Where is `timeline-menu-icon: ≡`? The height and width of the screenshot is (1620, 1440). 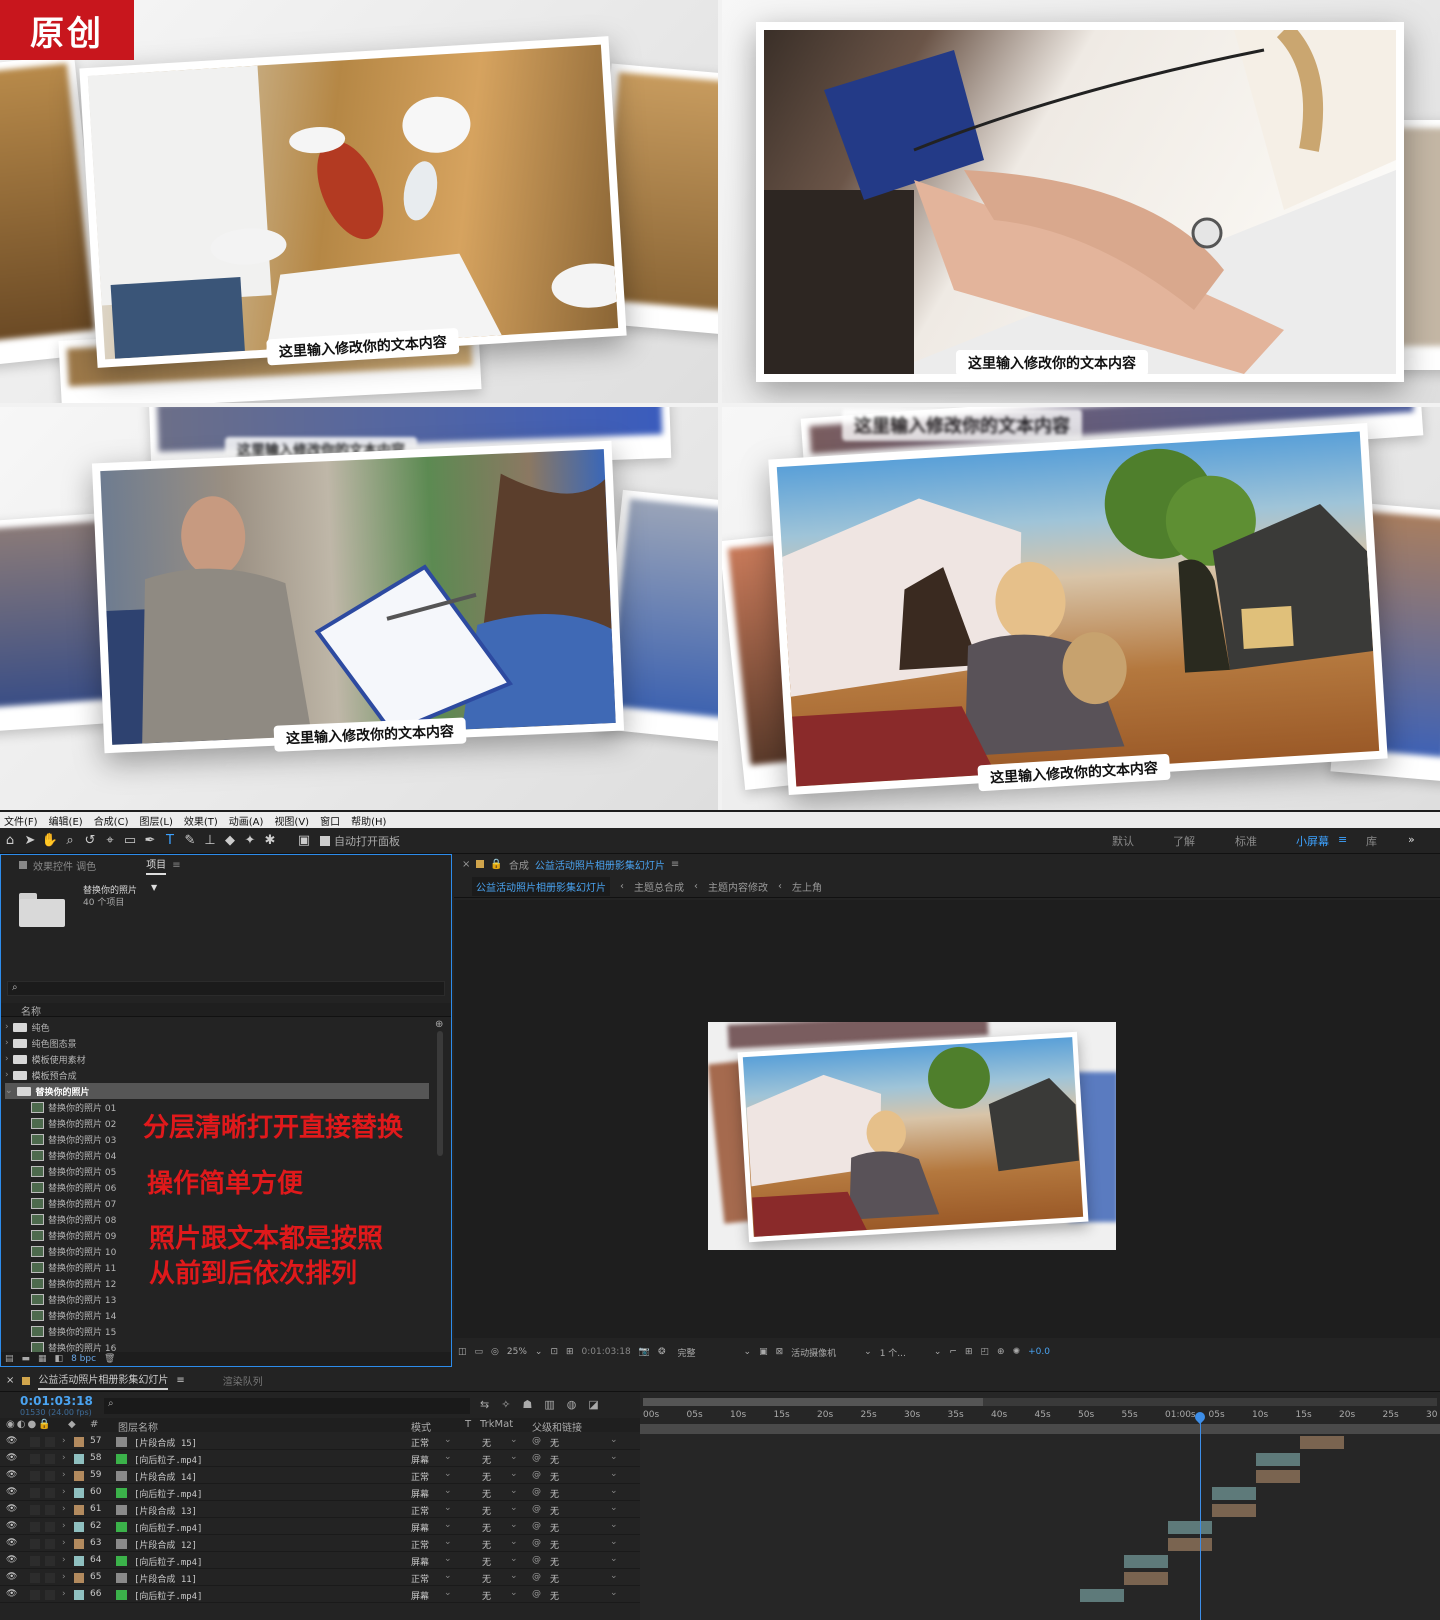
timeline-menu-icon: ≡ is located at coordinates (180, 1380).